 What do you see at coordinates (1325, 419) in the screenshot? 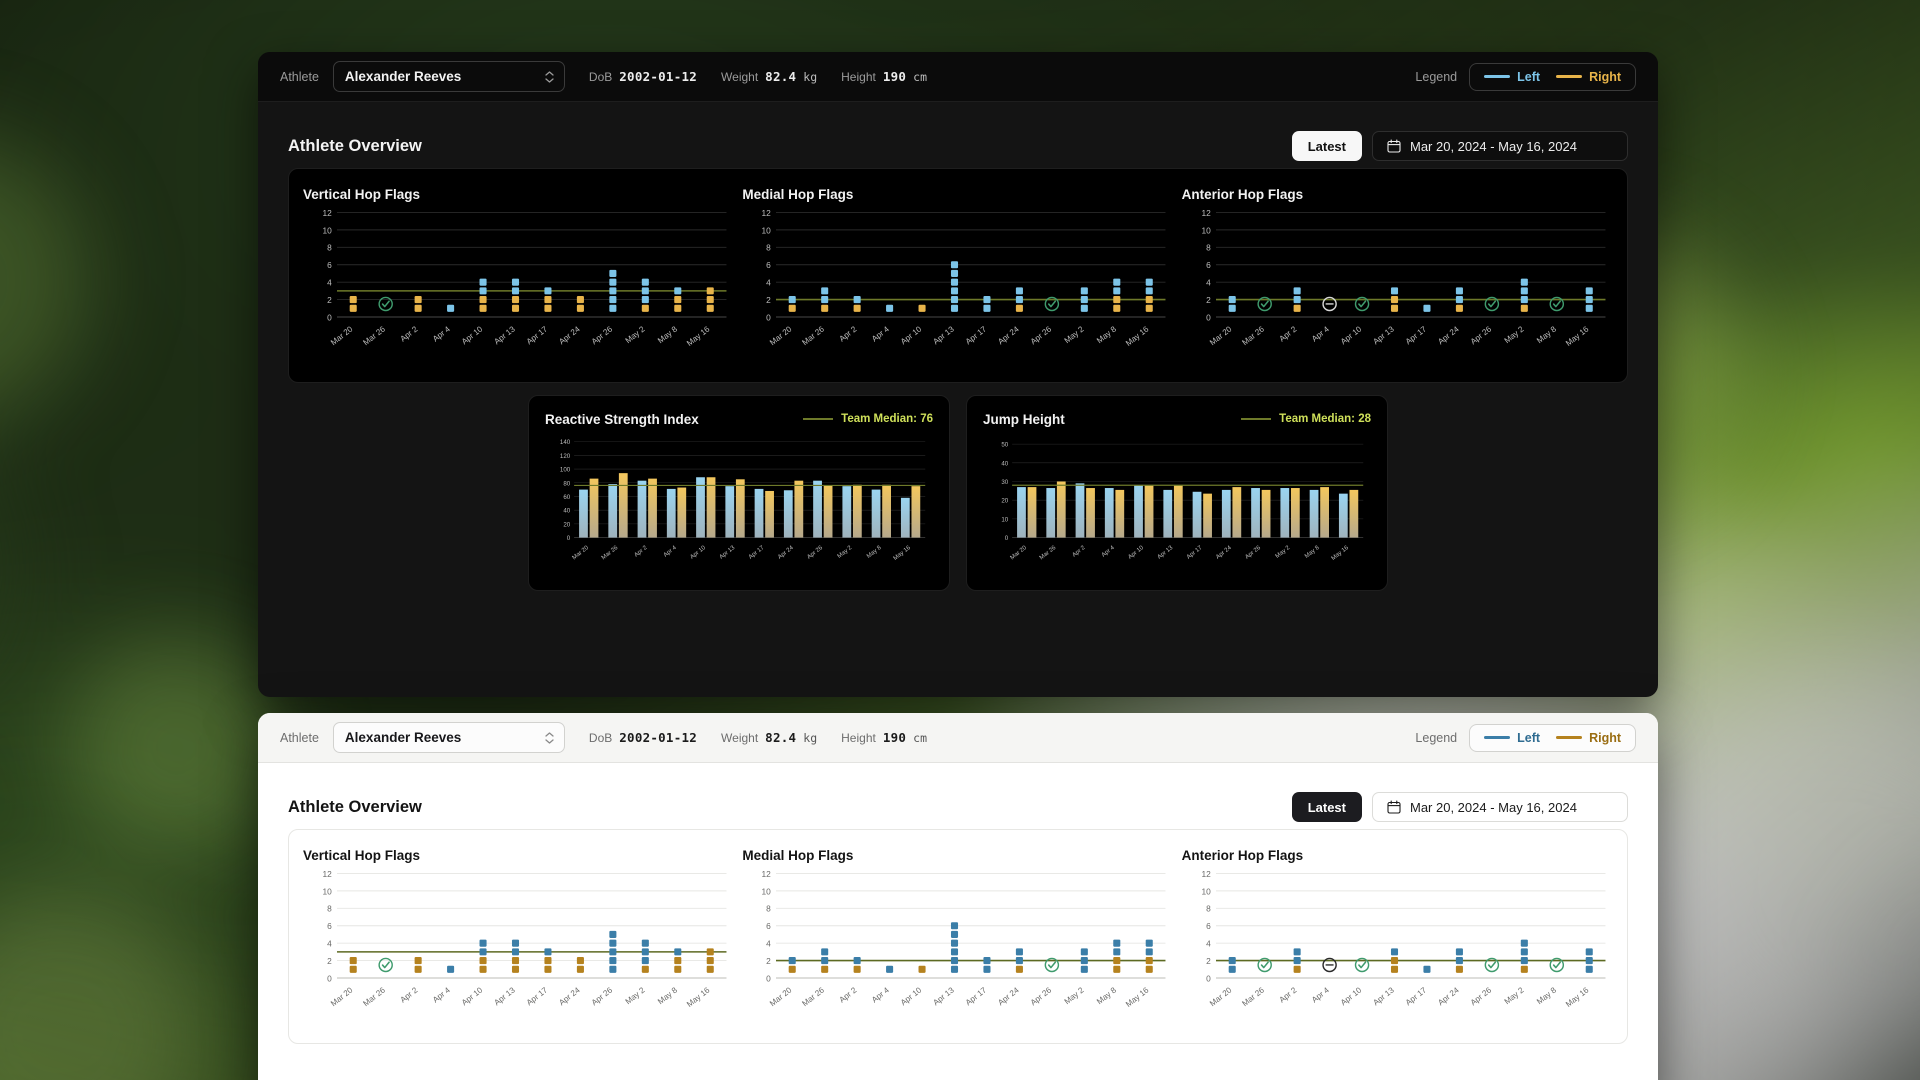
I see `median-legend-label: Team Median: 28` at bounding box center [1325, 419].